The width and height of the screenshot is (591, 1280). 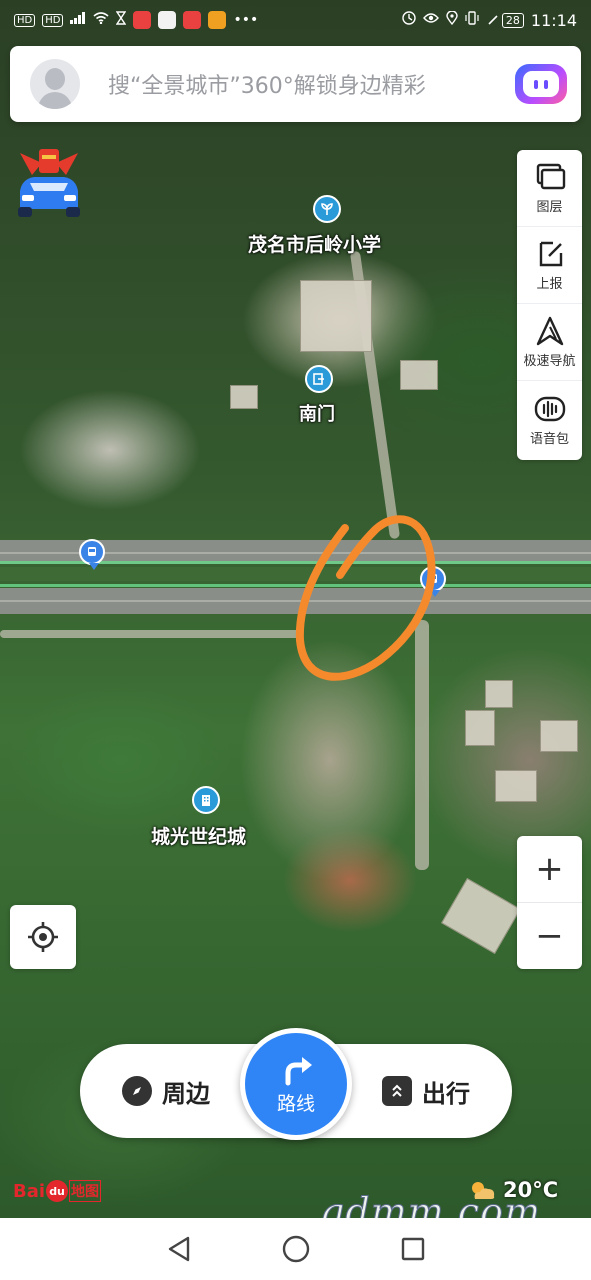 I want to click on logo-bai: Bai, so click(x=29, y=1191).